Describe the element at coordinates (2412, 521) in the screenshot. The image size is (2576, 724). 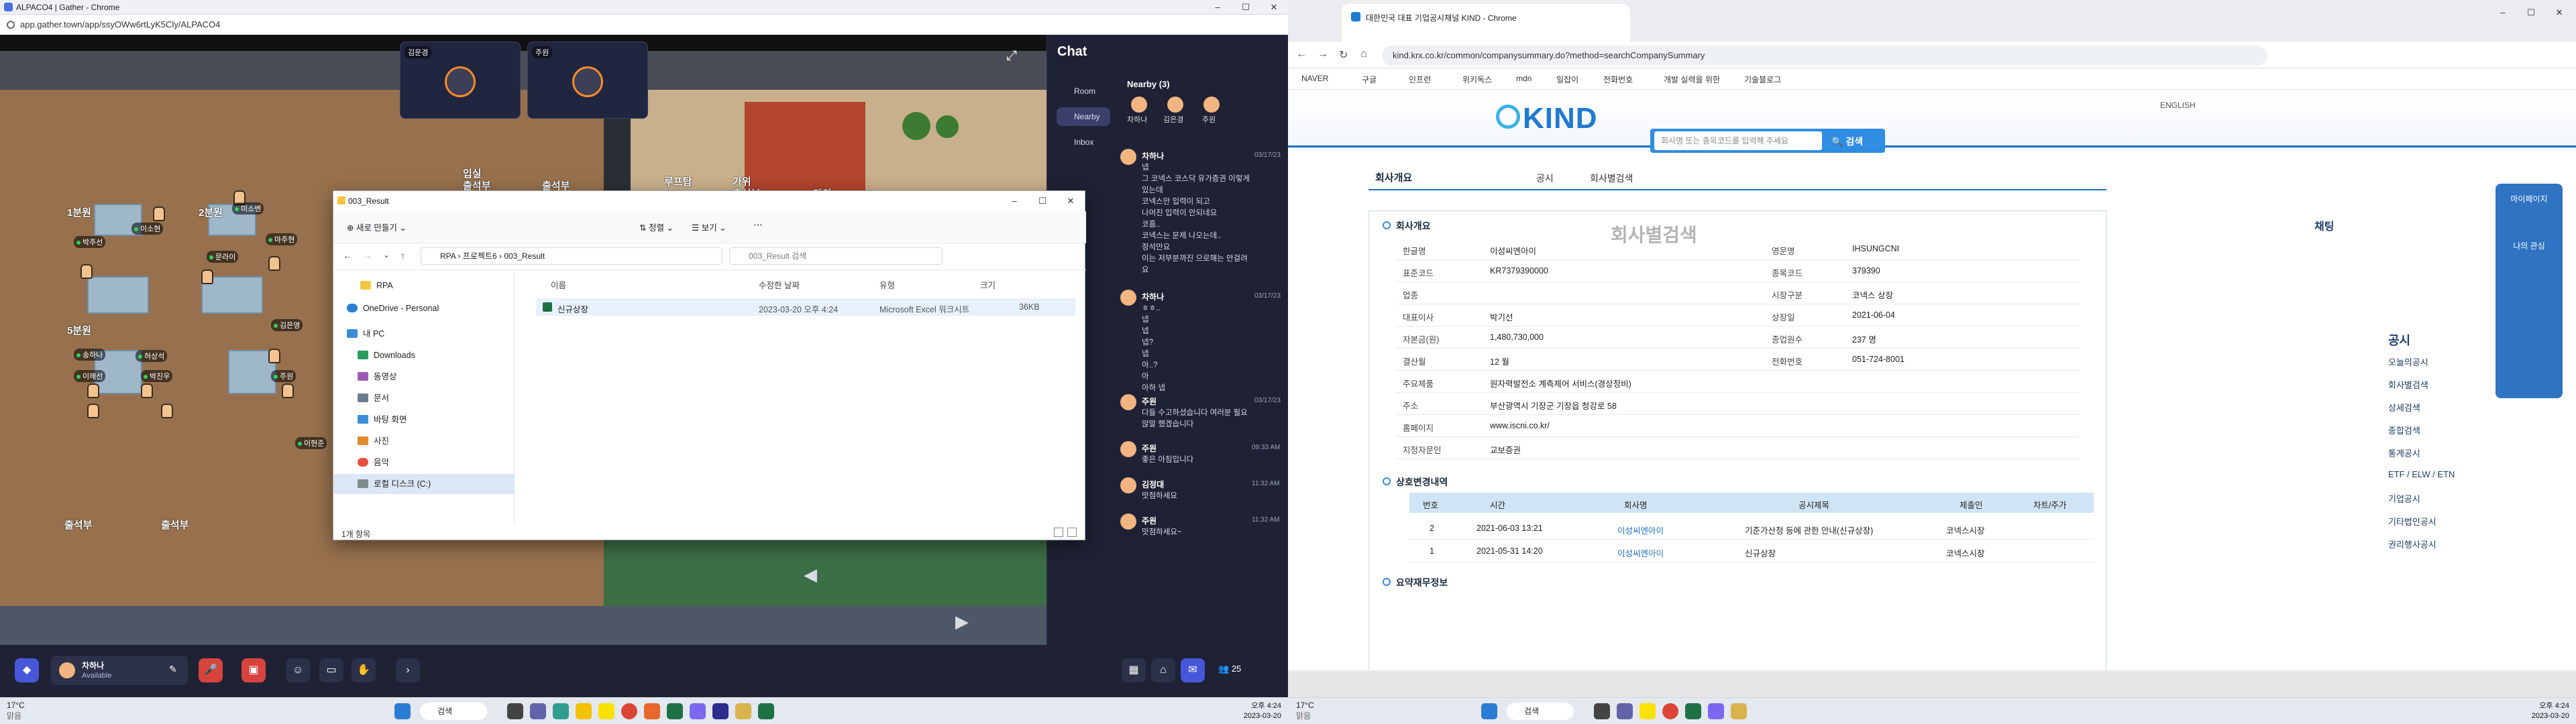
I see `rail-item: 기타법인공시` at that location.